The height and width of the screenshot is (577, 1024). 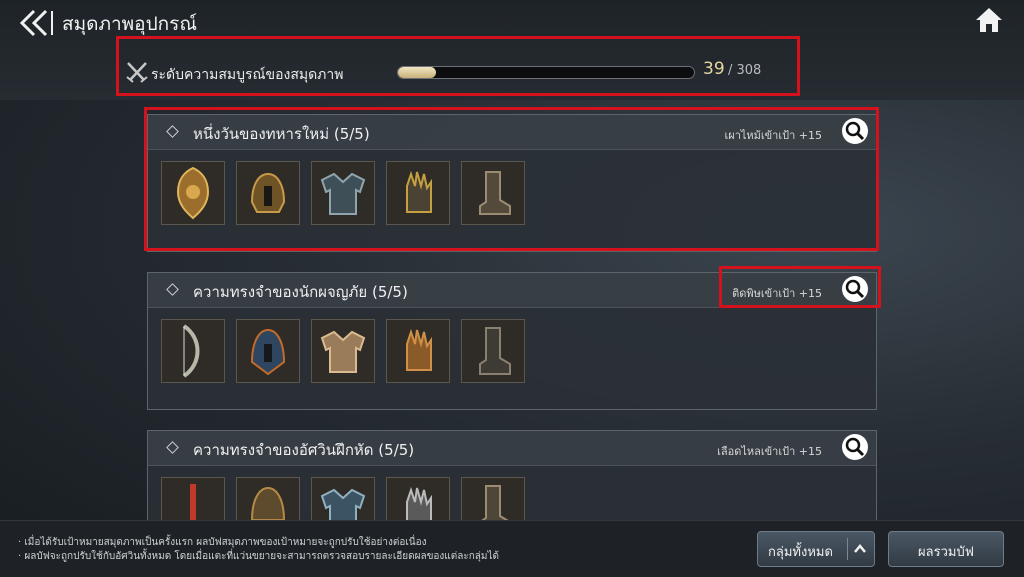 What do you see at coordinates (847, 549) in the screenshot?
I see `button-divider` at bounding box center [847, 549].